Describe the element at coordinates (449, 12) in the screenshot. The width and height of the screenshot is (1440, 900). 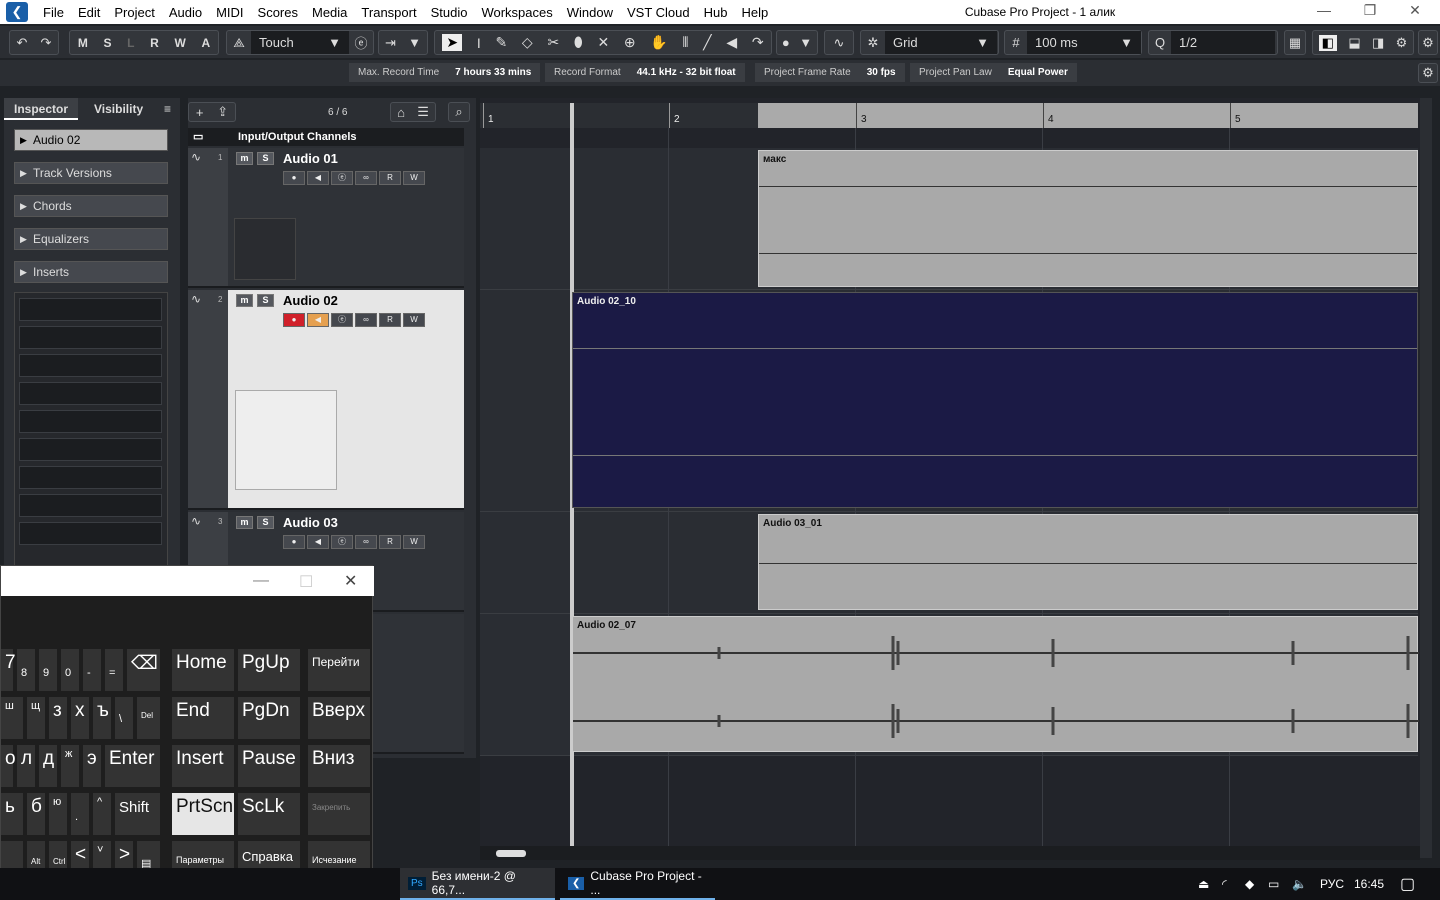
I see `menu-studio: Studio` at that location.